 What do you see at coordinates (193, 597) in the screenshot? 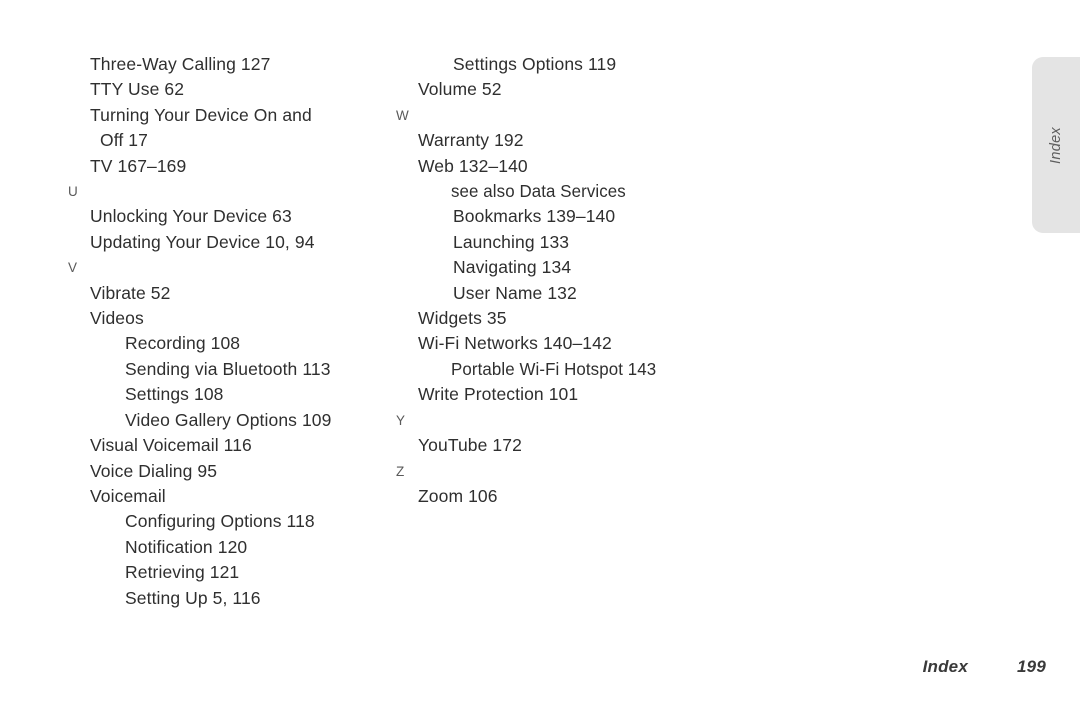
I see `index-entry: Setting Up 5, 116` at bounding box center [193, 597].